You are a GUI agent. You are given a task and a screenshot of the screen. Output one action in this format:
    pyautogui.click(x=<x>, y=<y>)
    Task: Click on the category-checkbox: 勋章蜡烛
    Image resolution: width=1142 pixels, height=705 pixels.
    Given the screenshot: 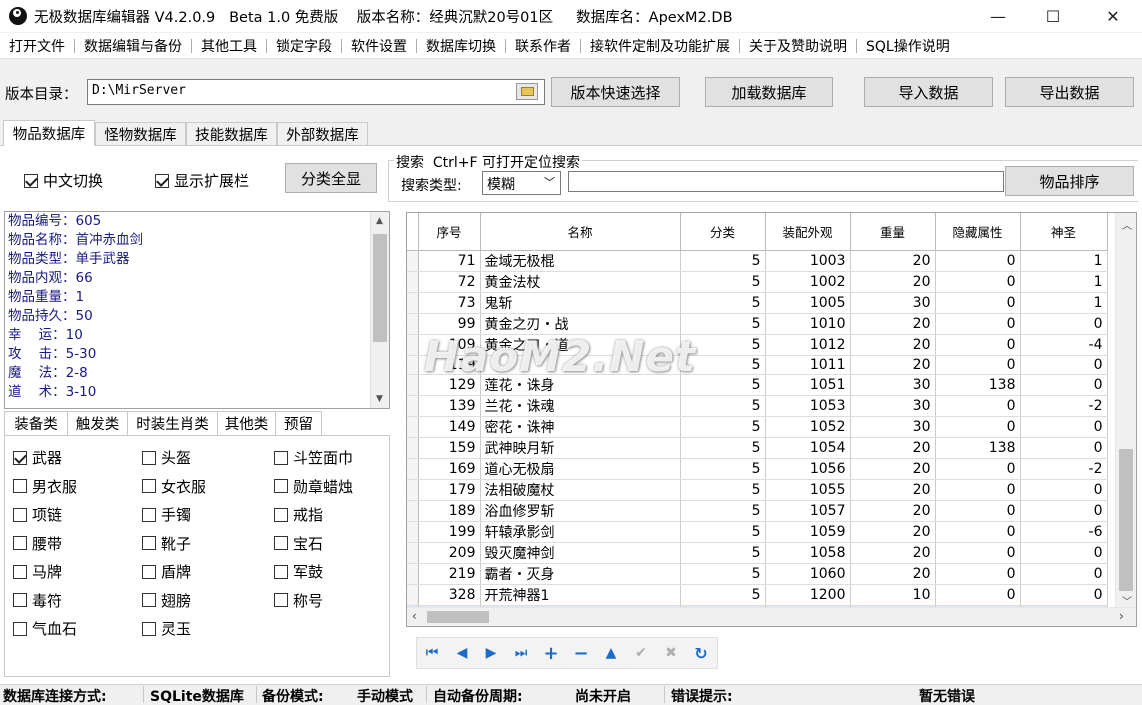 What is the action you would take?
    pyautogui.click(x=313, y=486)
    